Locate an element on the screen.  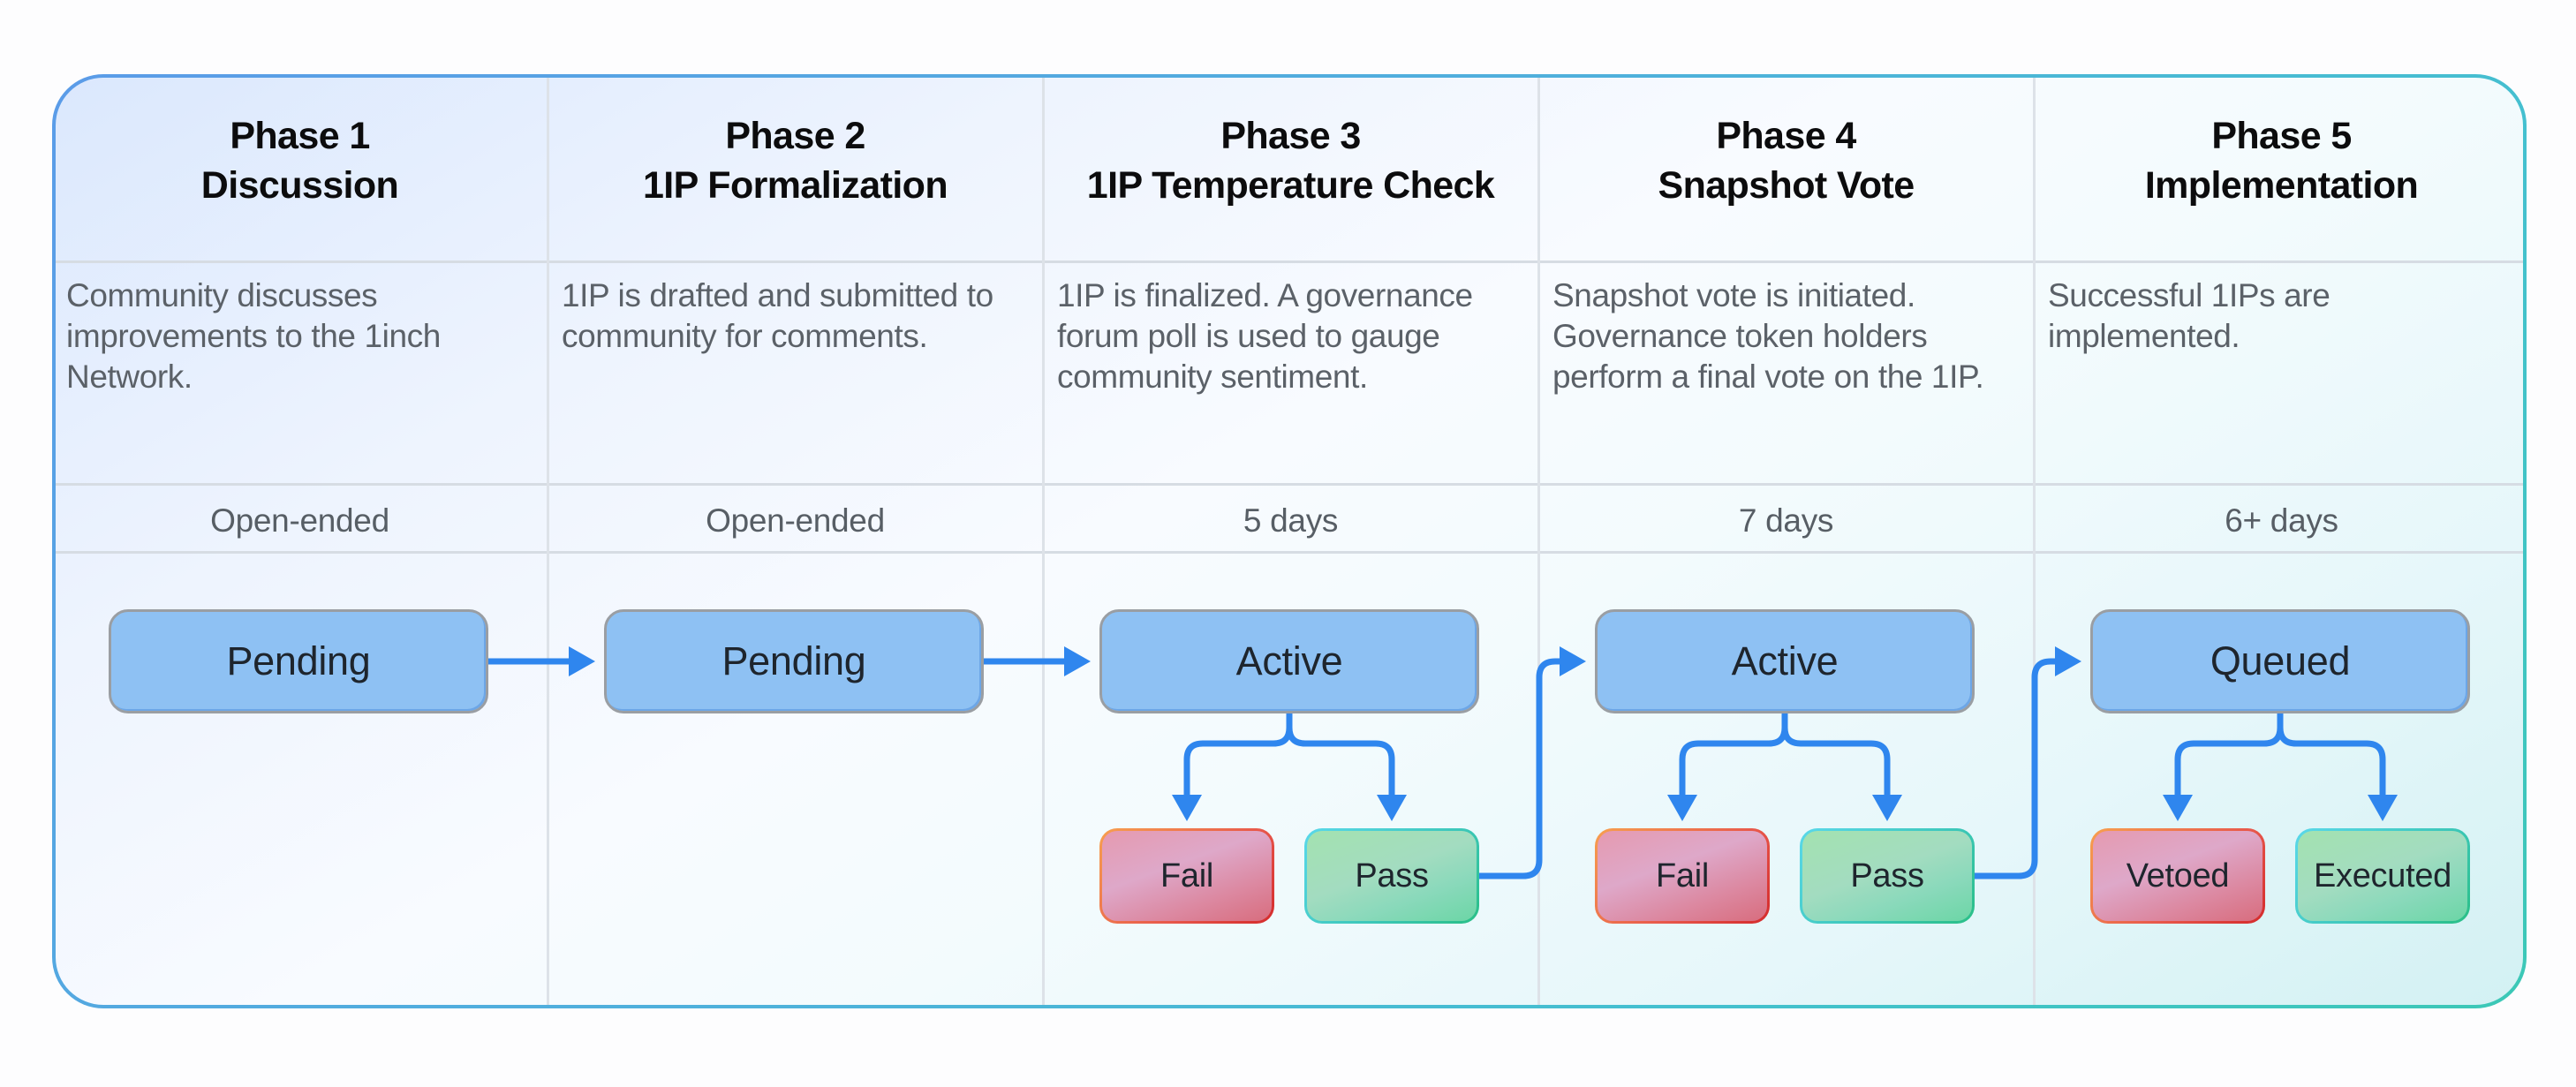
phase-name: Discussion is located at coordinates (299, 185).